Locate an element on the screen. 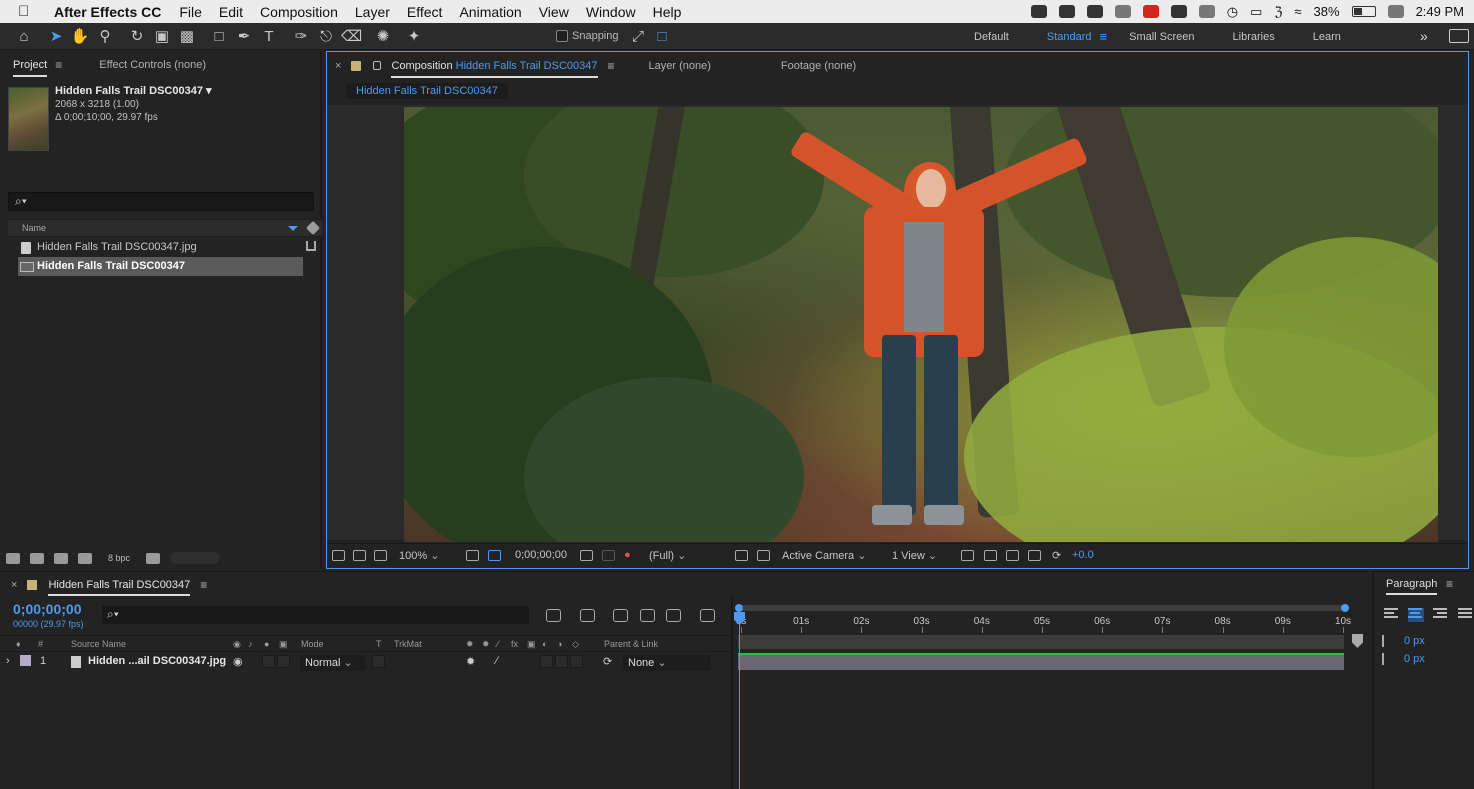 The height and width of the screenshot is (789, 1474). battery-icon is located at coordinates (1363, 11).